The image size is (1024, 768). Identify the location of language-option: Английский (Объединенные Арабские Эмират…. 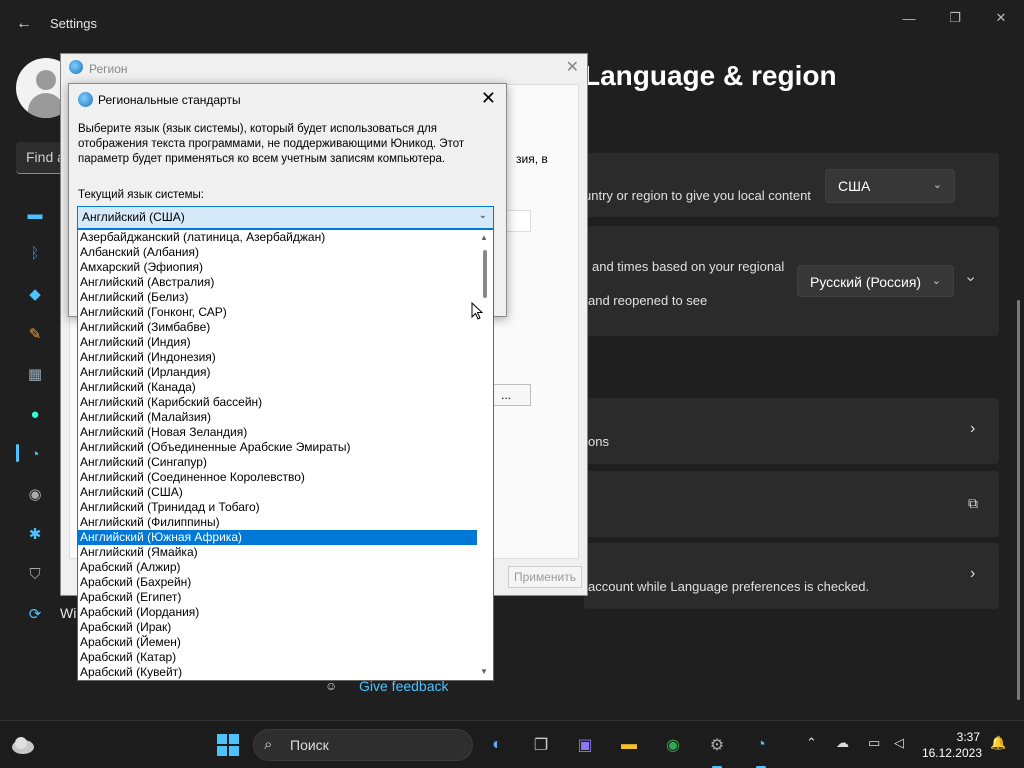
(278, 447).